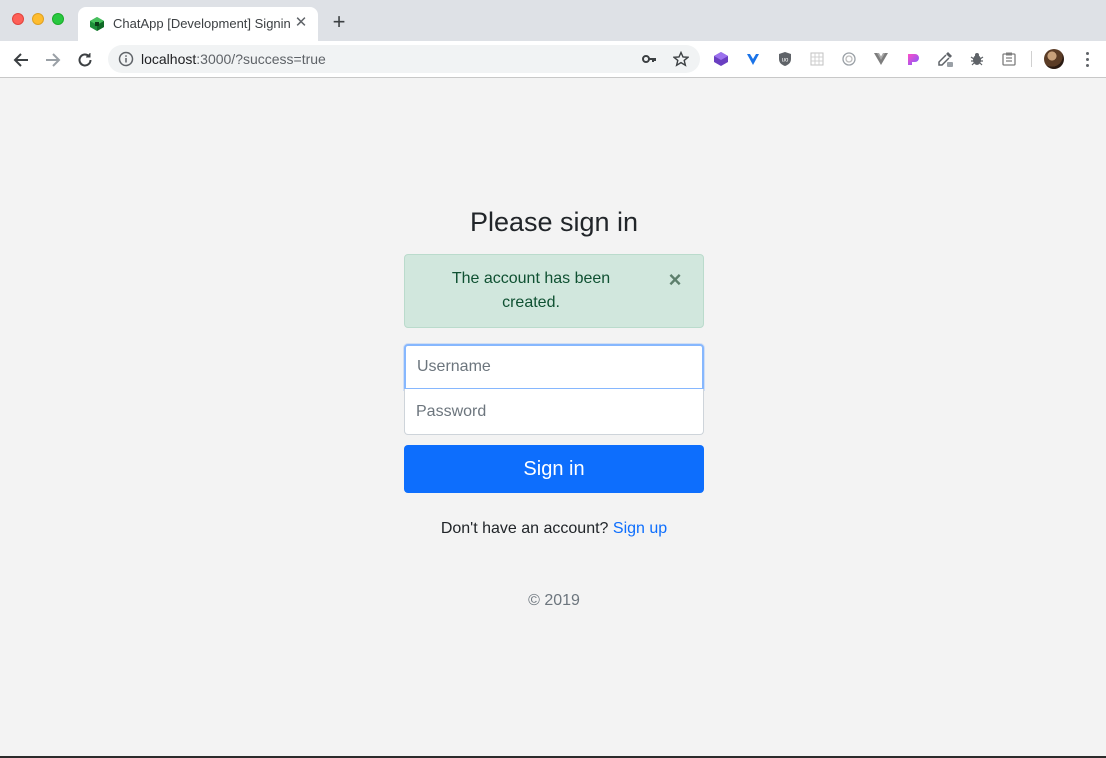 This screenshot has height=758, width=1106. Describe the element at coordinates (1031, 59) in the screenshot. I see `toolbar-separator` at that location.